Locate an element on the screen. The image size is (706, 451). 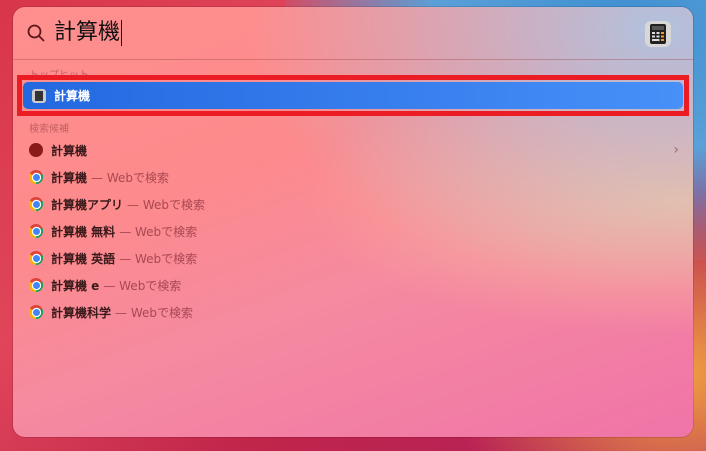
annotation-highlight-box is located at coordinates (353, 95).